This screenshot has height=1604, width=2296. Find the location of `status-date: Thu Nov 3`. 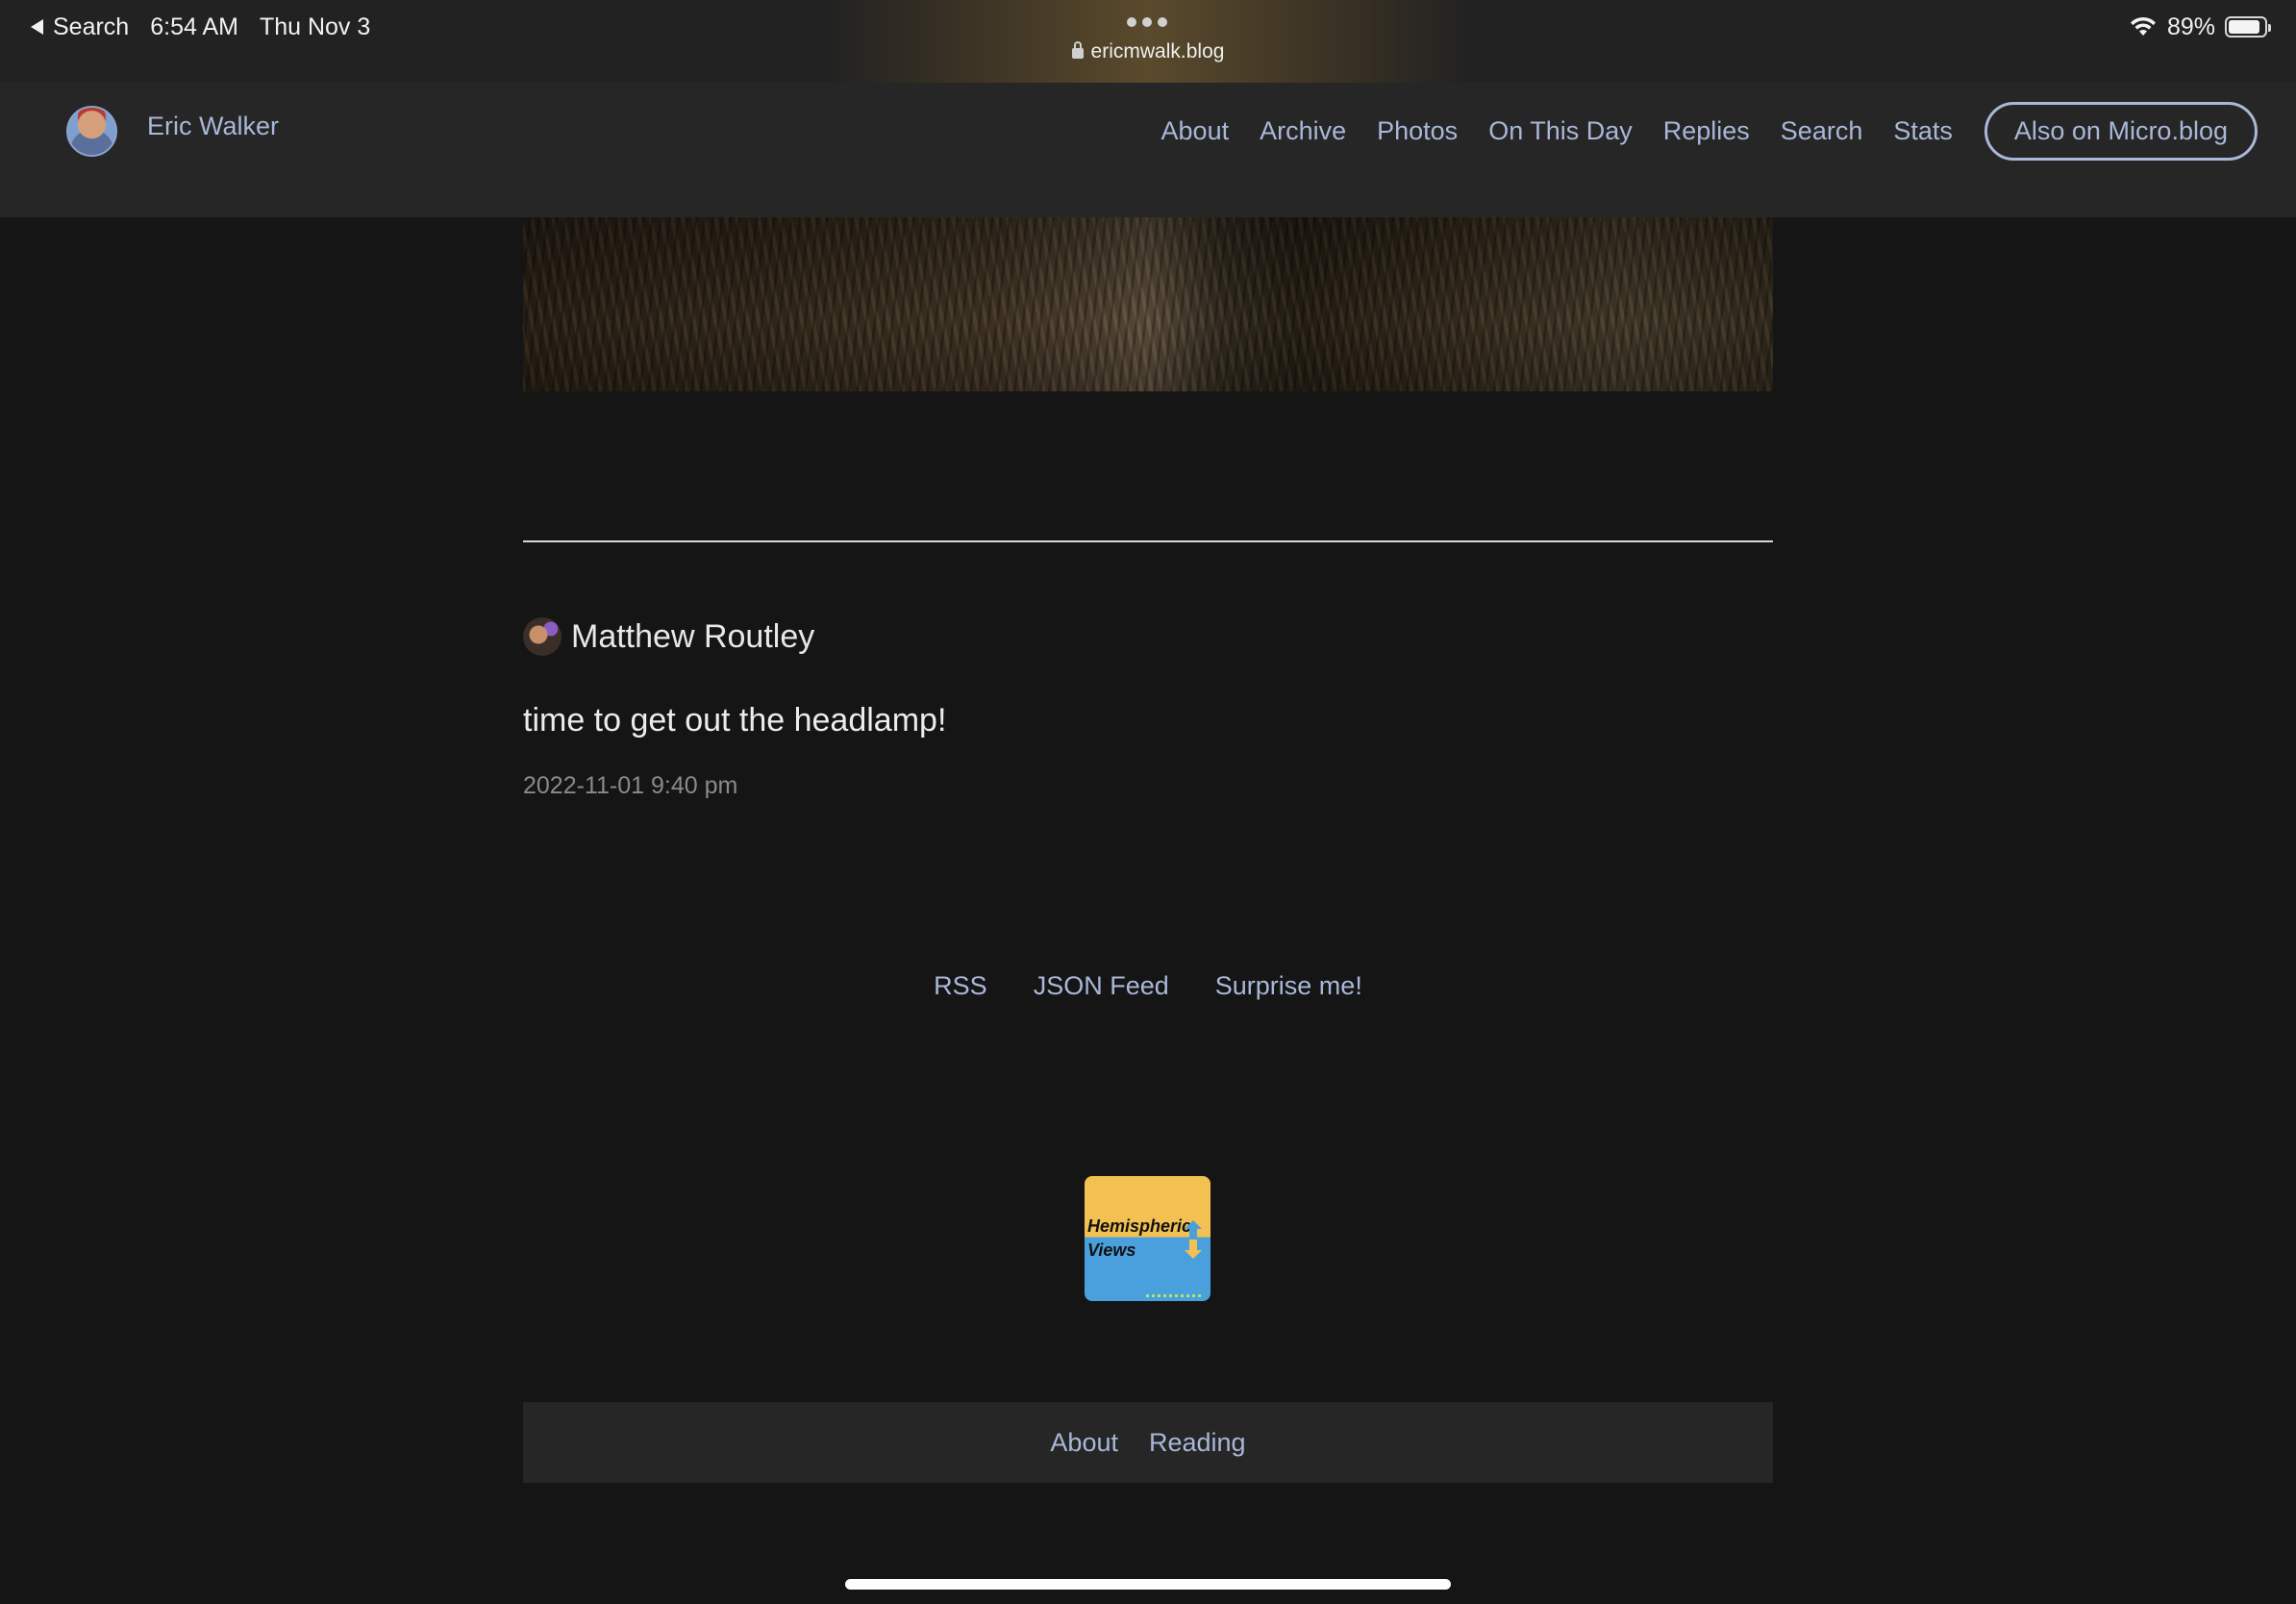

status-date: Thu Nov 3 is located at coordinates (315, 26).